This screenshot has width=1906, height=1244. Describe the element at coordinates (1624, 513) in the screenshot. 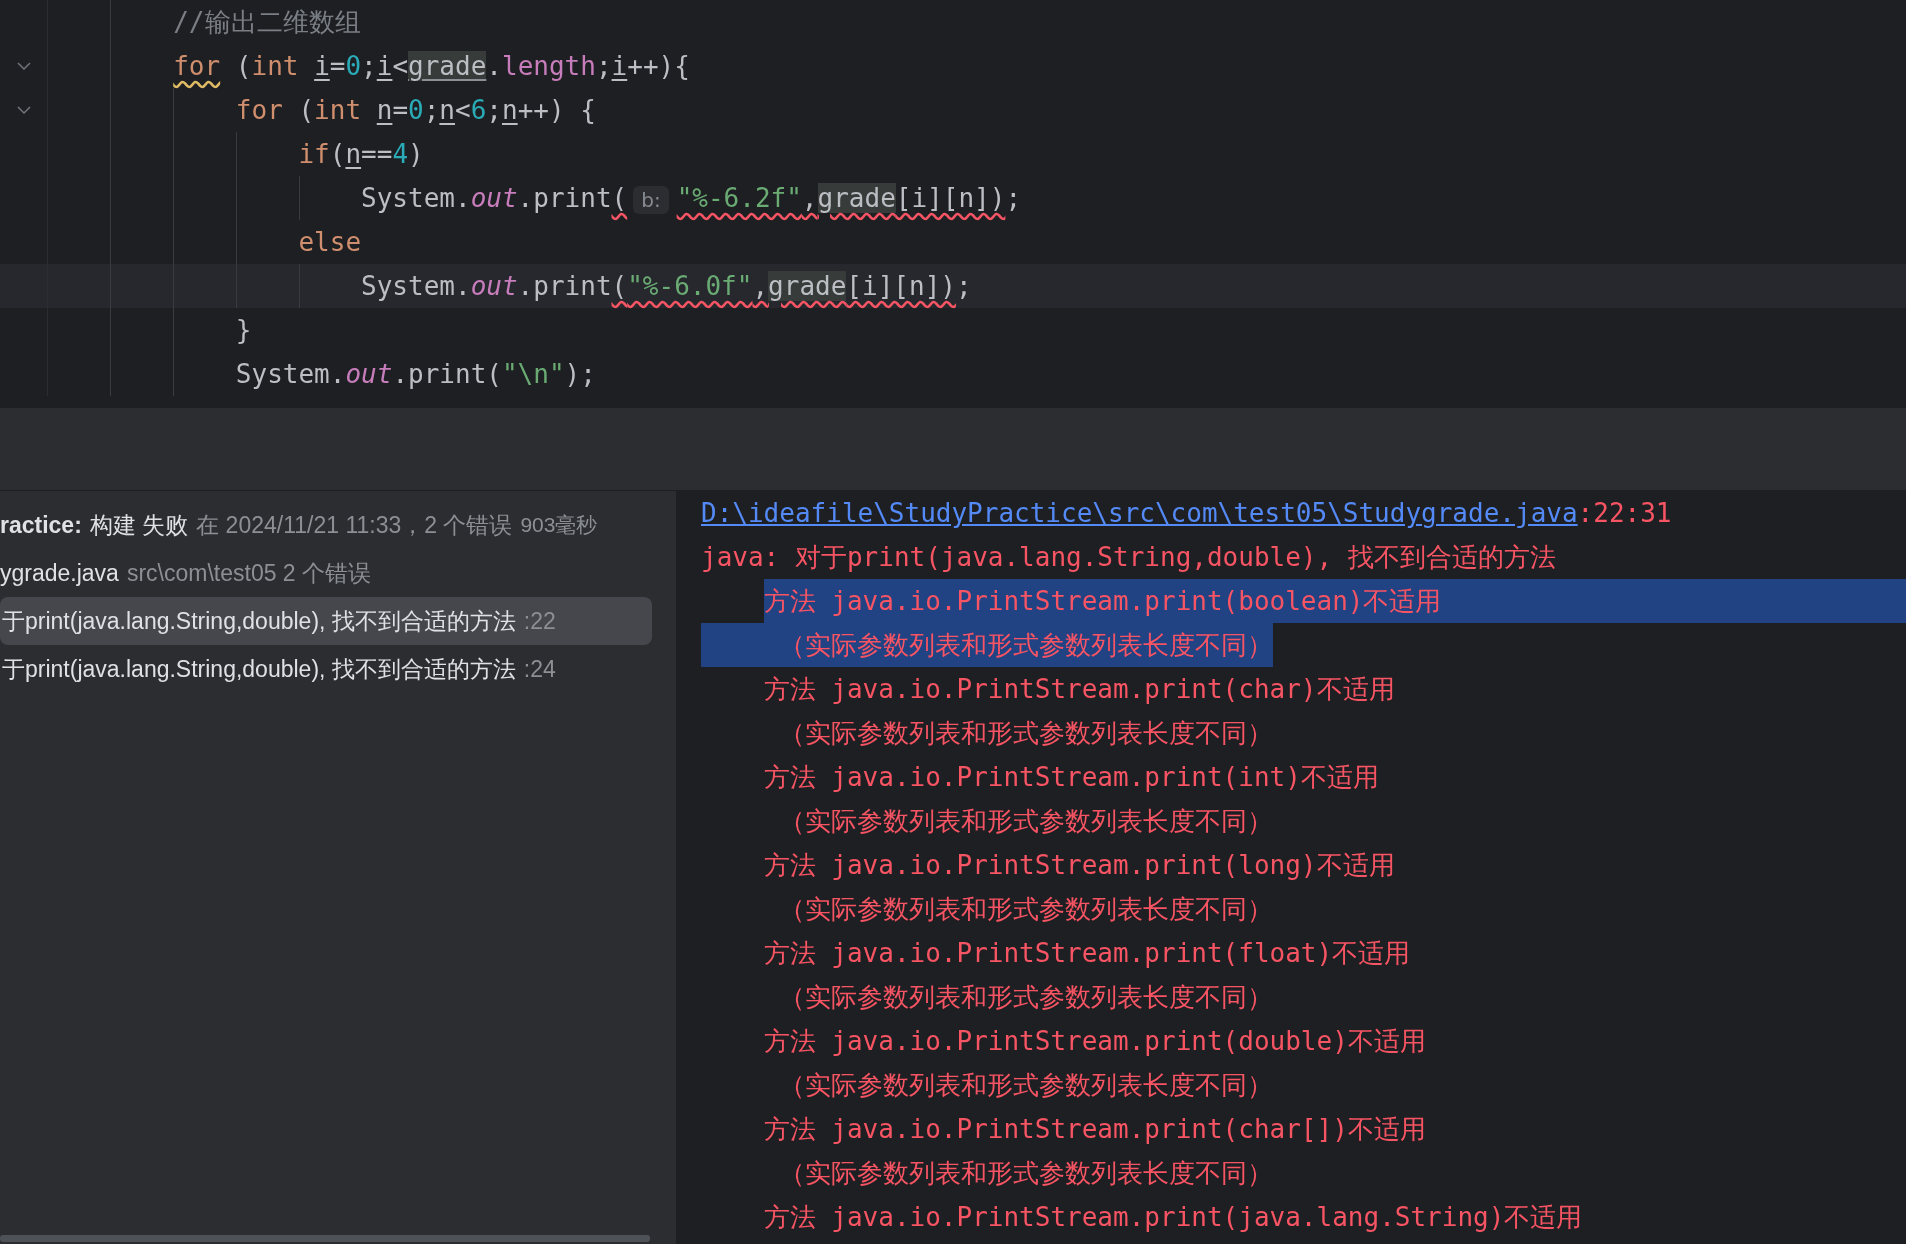

I see `line-column: :22:31` at that location.